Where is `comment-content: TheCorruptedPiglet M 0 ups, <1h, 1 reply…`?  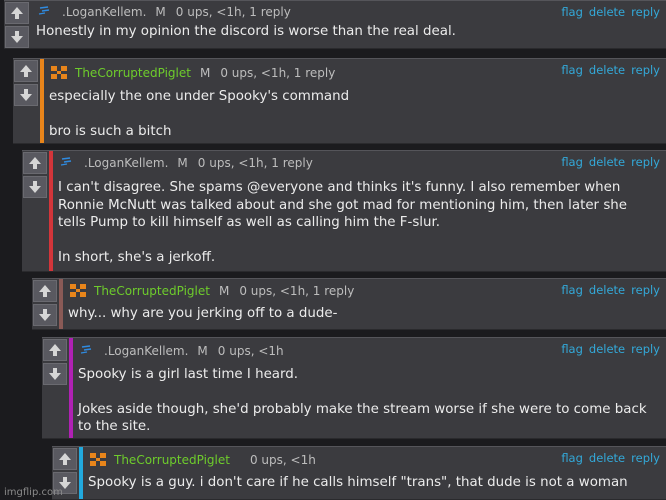
comment-content: TheCorruptedPiglet M 0 ups, <1h, 1 reply… is located at coordinates (367, 301).